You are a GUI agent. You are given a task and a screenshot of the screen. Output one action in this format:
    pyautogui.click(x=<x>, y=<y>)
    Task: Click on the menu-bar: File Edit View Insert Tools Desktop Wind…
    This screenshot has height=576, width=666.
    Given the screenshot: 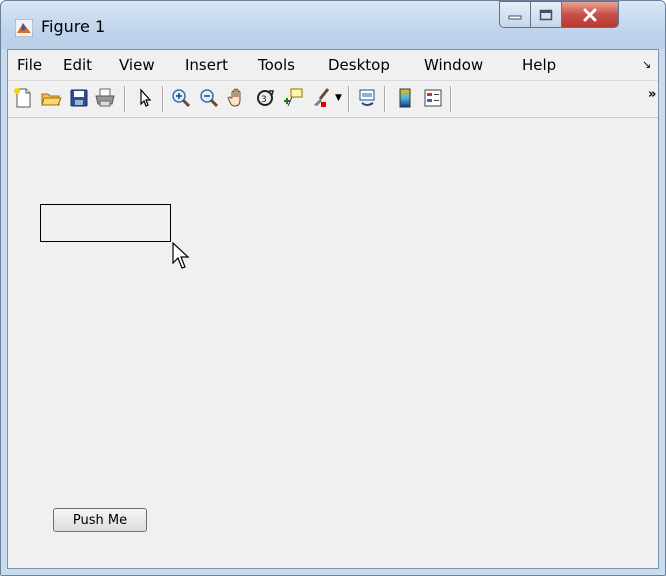 What is the action you would take?
    pyautogui.click(x=333, y=65)
    